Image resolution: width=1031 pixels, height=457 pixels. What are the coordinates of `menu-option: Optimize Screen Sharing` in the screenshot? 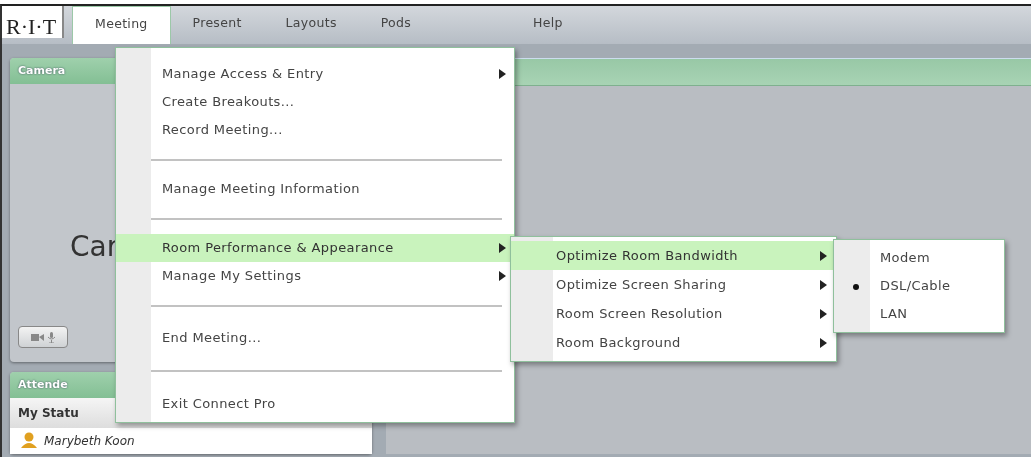 It's located at (673, 284).